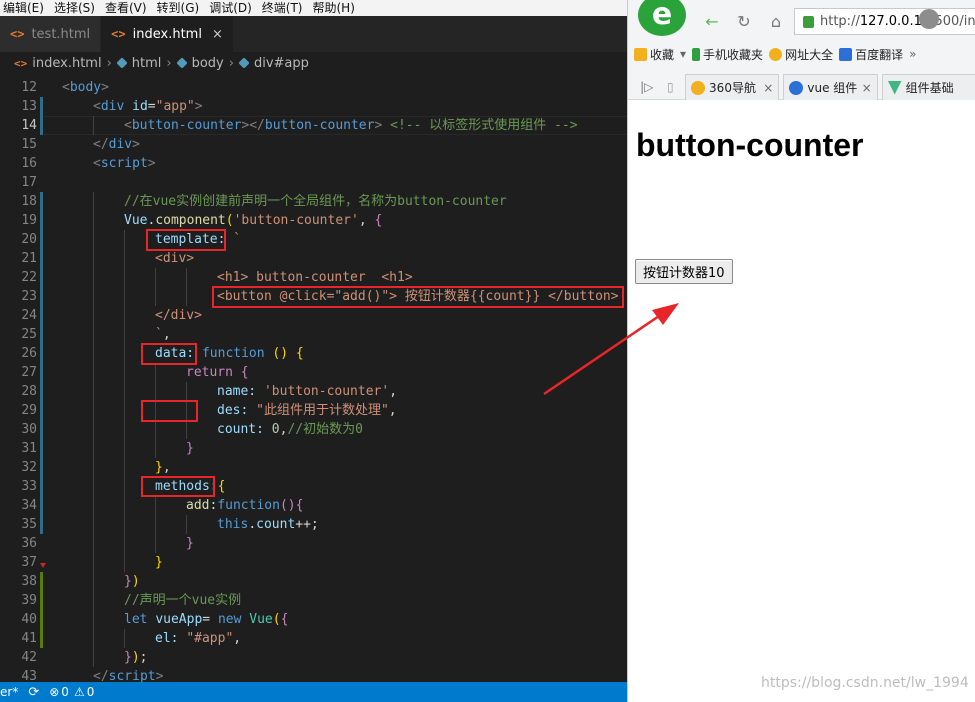 Image resolution: width=975 pixels, height=702 pixels. I want to click on code-line: 39 //声明一个vue实例, so click(313, 600).